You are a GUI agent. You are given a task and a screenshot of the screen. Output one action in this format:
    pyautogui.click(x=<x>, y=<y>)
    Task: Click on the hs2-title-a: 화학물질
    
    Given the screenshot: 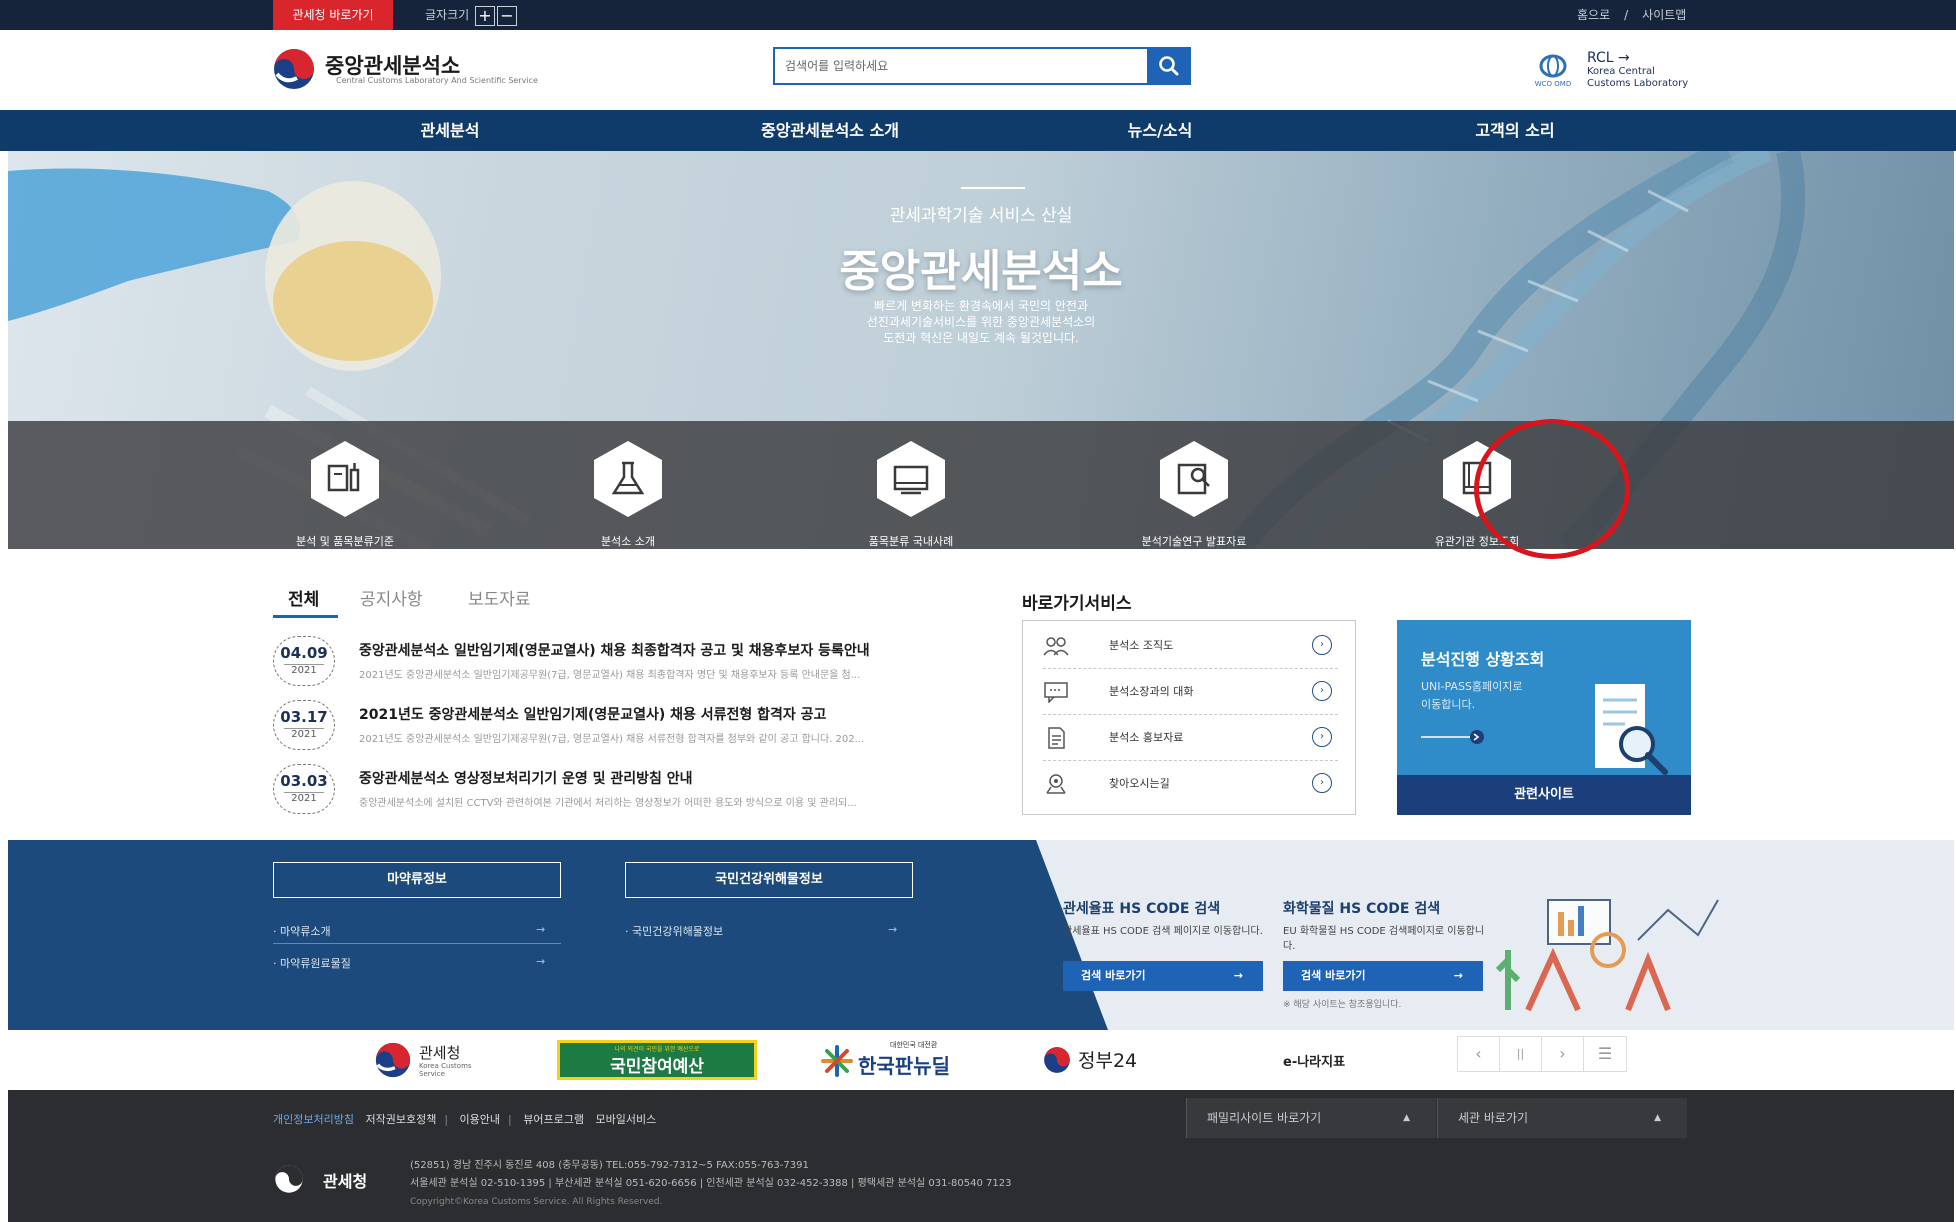 What is the action you would take?
    pyautogui.click(x=1311, y=909)
    